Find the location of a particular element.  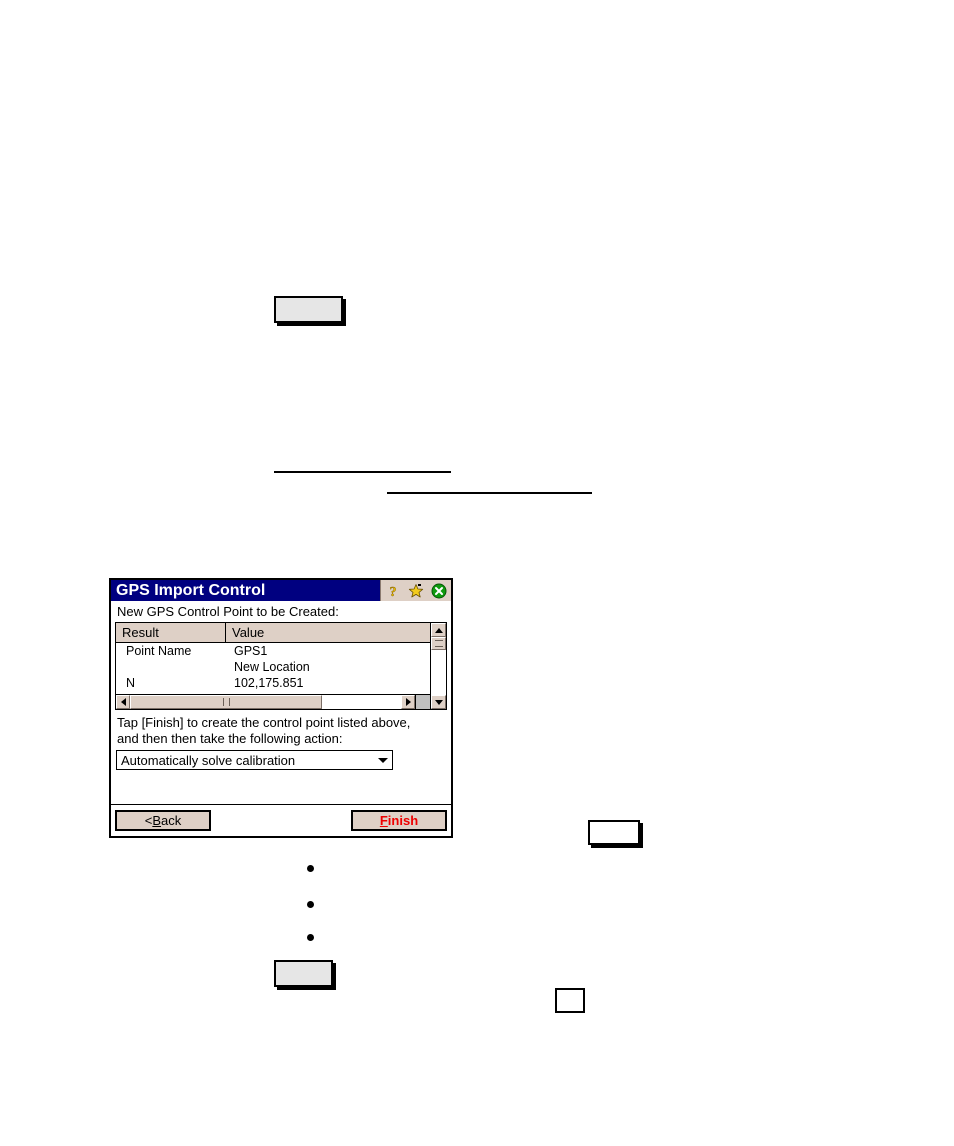

cell-value: 102,175.851 is located at coordinates (269, 683).